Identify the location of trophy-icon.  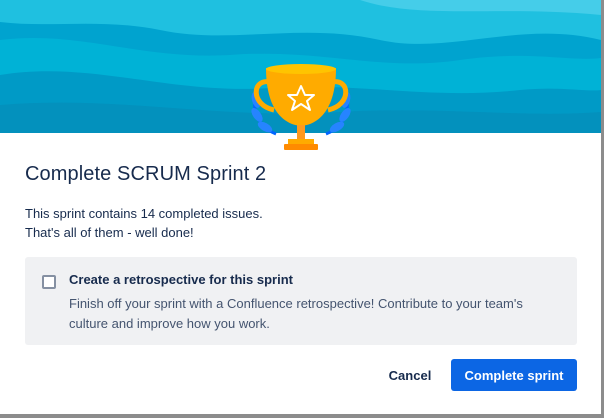
(301, 109).